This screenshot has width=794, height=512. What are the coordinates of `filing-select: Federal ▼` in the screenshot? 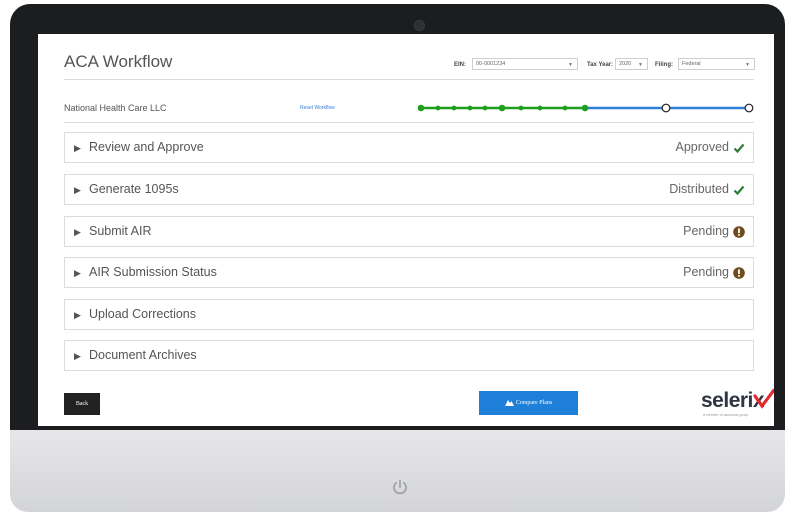 It's located at (716, 64).